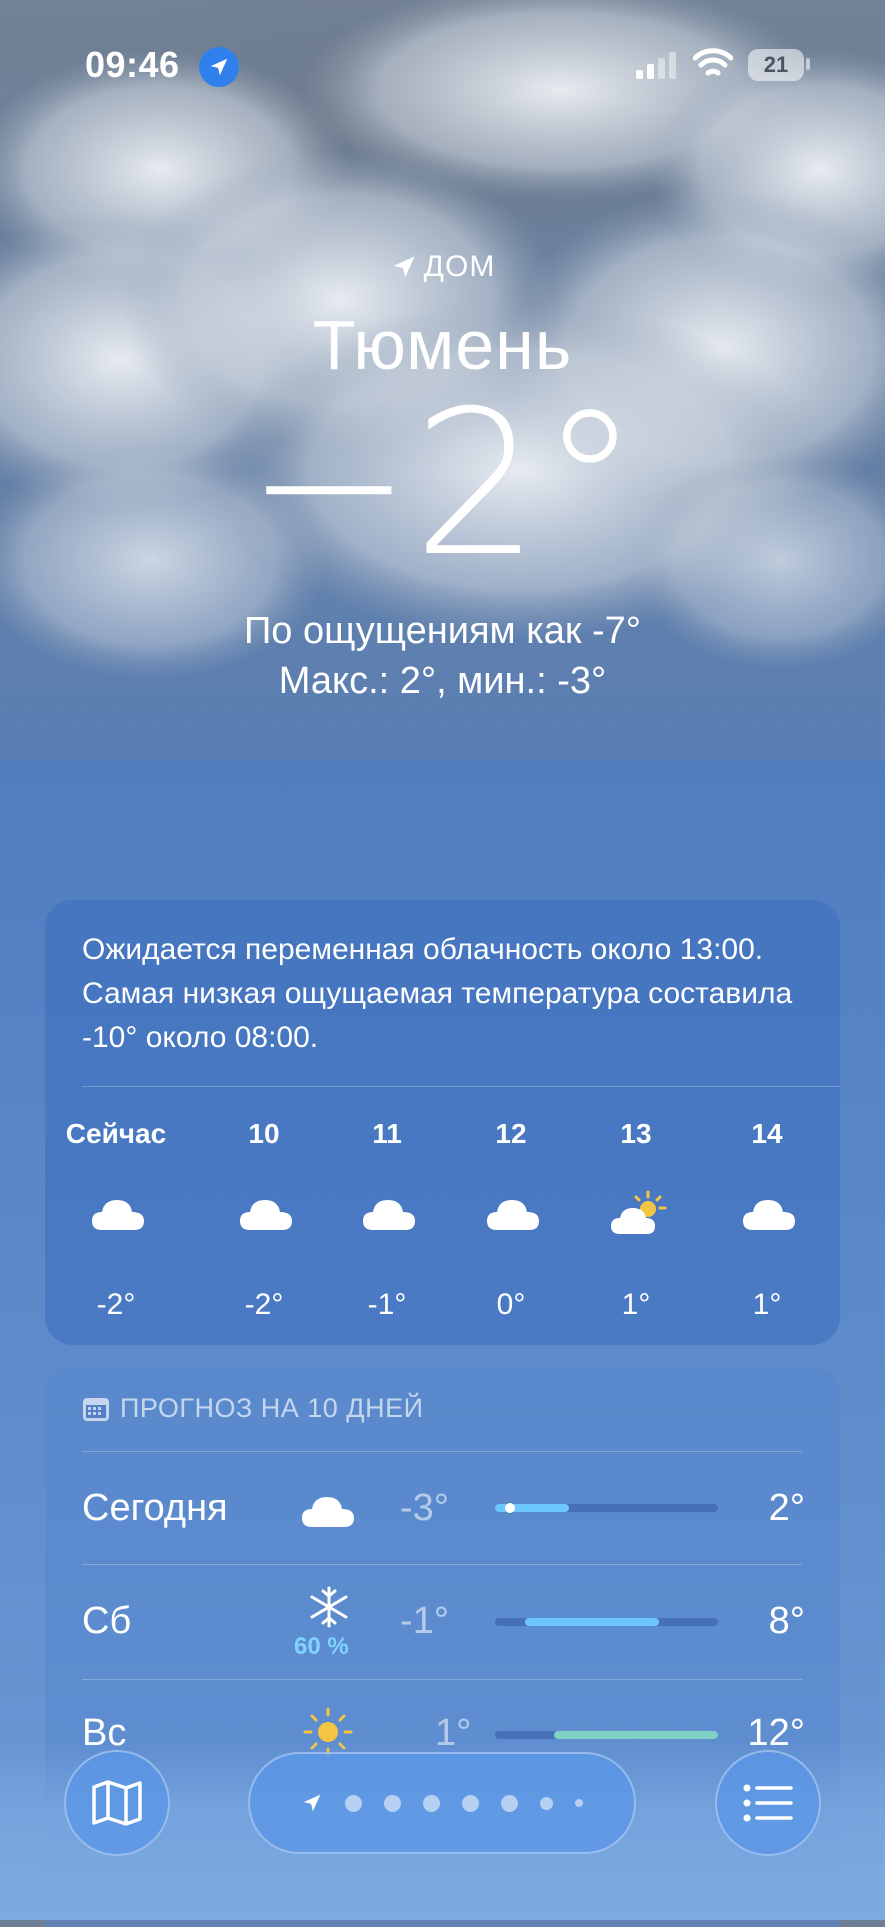  What do you see at coordinates (713, 62) in the screenshot?
I see `wifi-icon` at bounding box center [713, 62].